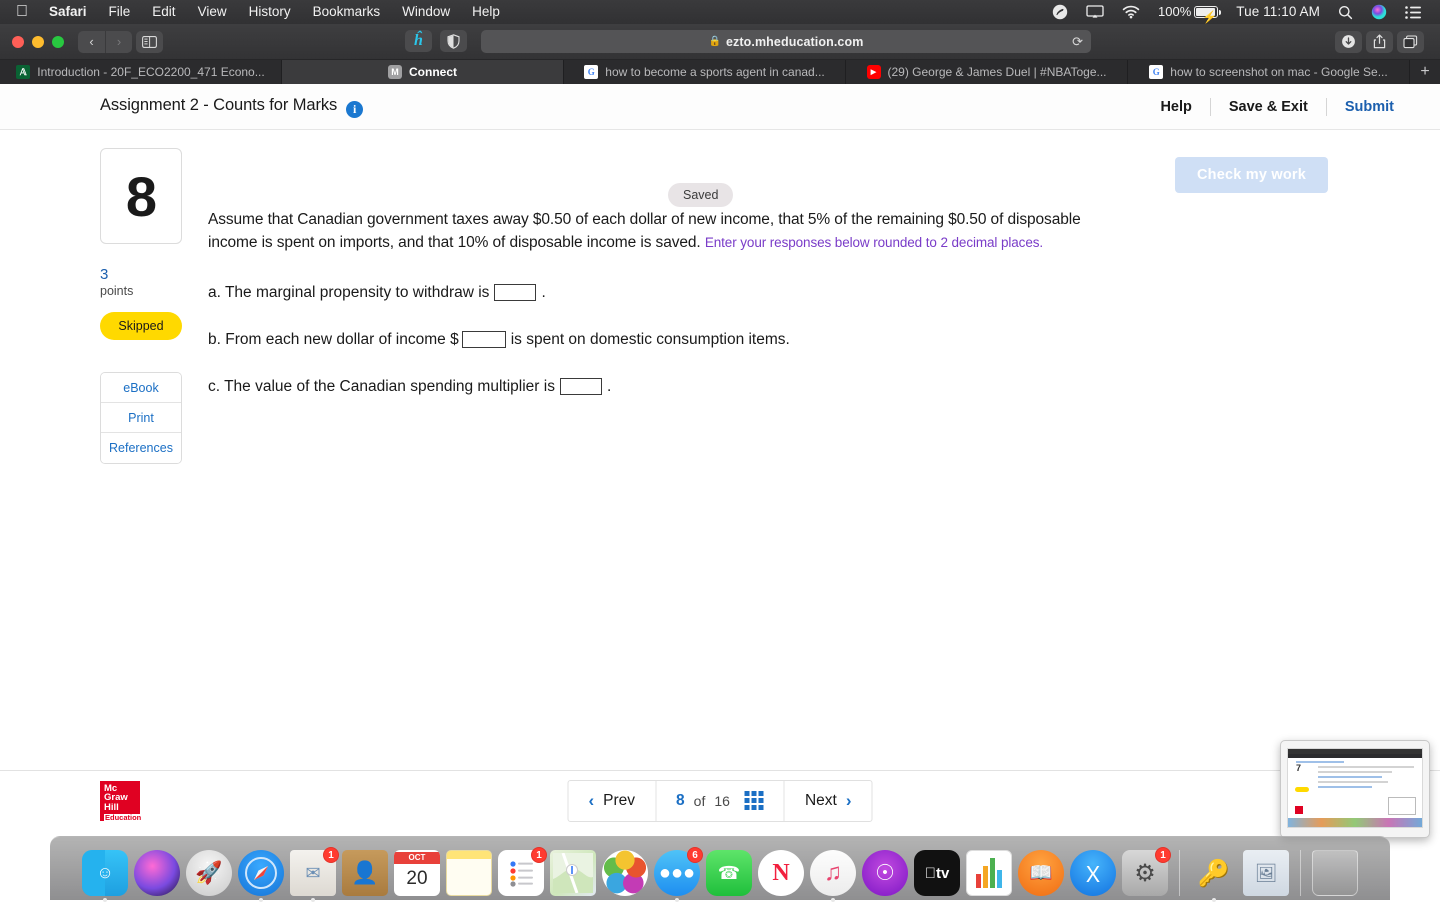  Describe the element at coordinates (365, 873) in the screenshot. I see `dock-item-contacts: 👤` at that location.